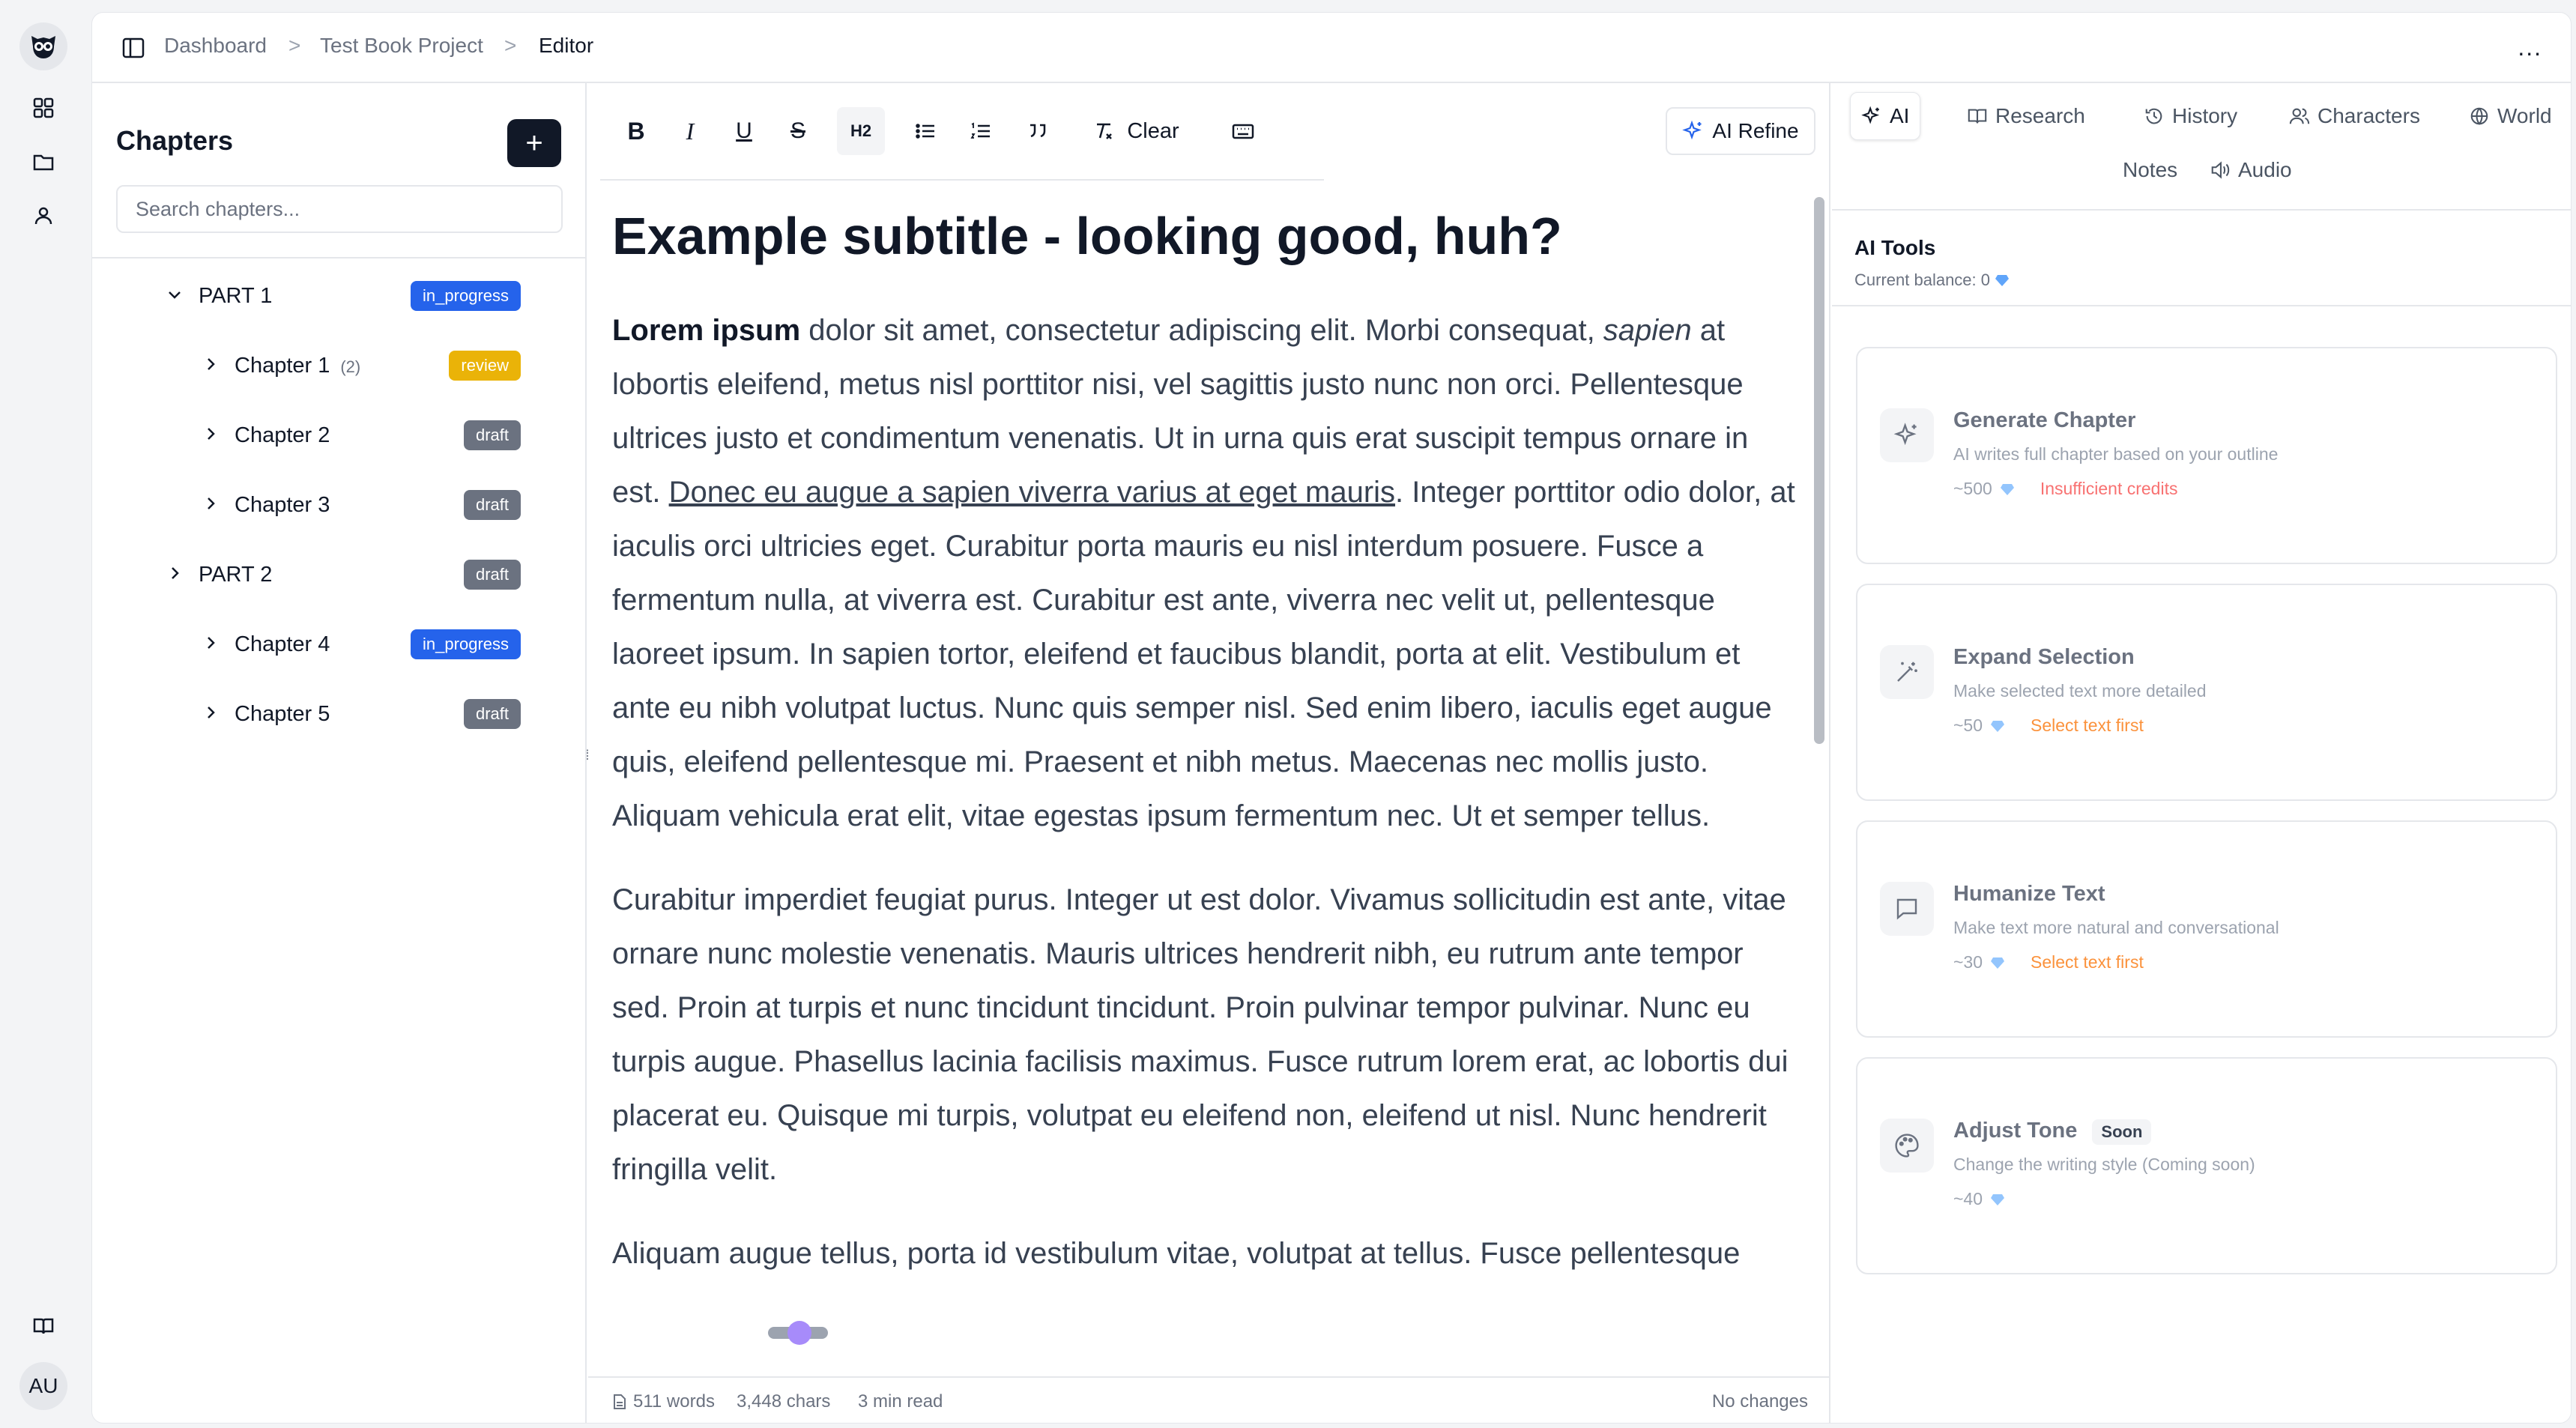  What do you see at coordinates (175, 294) in the screenshot?
I see `chevron-down-icon` at bounding box center [175, 294].